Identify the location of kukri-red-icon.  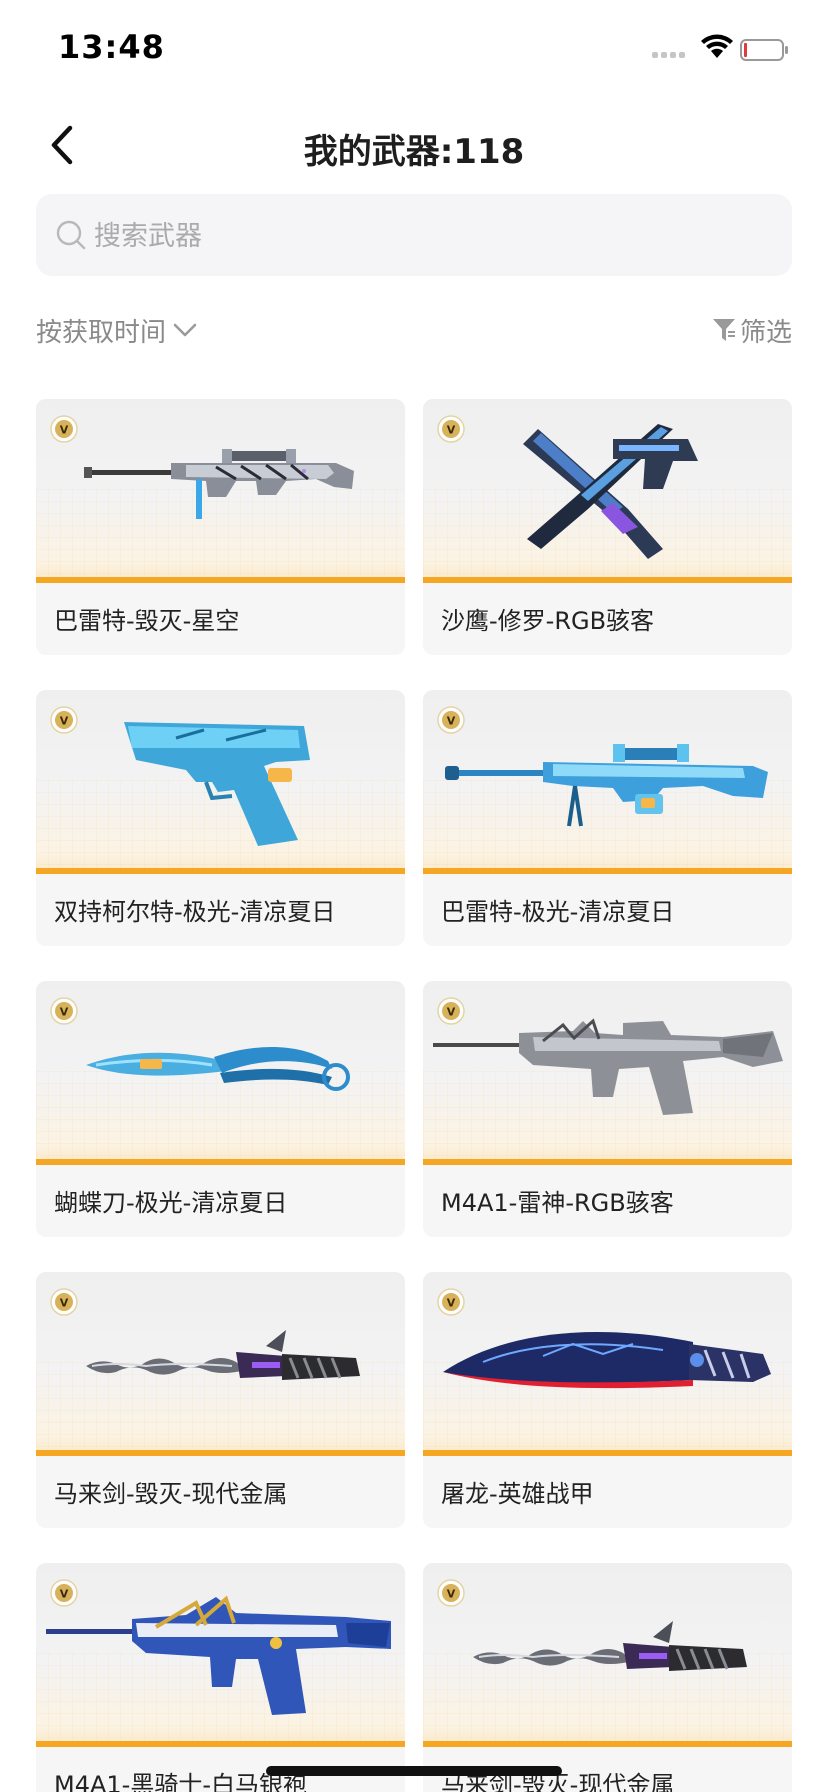
(607, 1360).